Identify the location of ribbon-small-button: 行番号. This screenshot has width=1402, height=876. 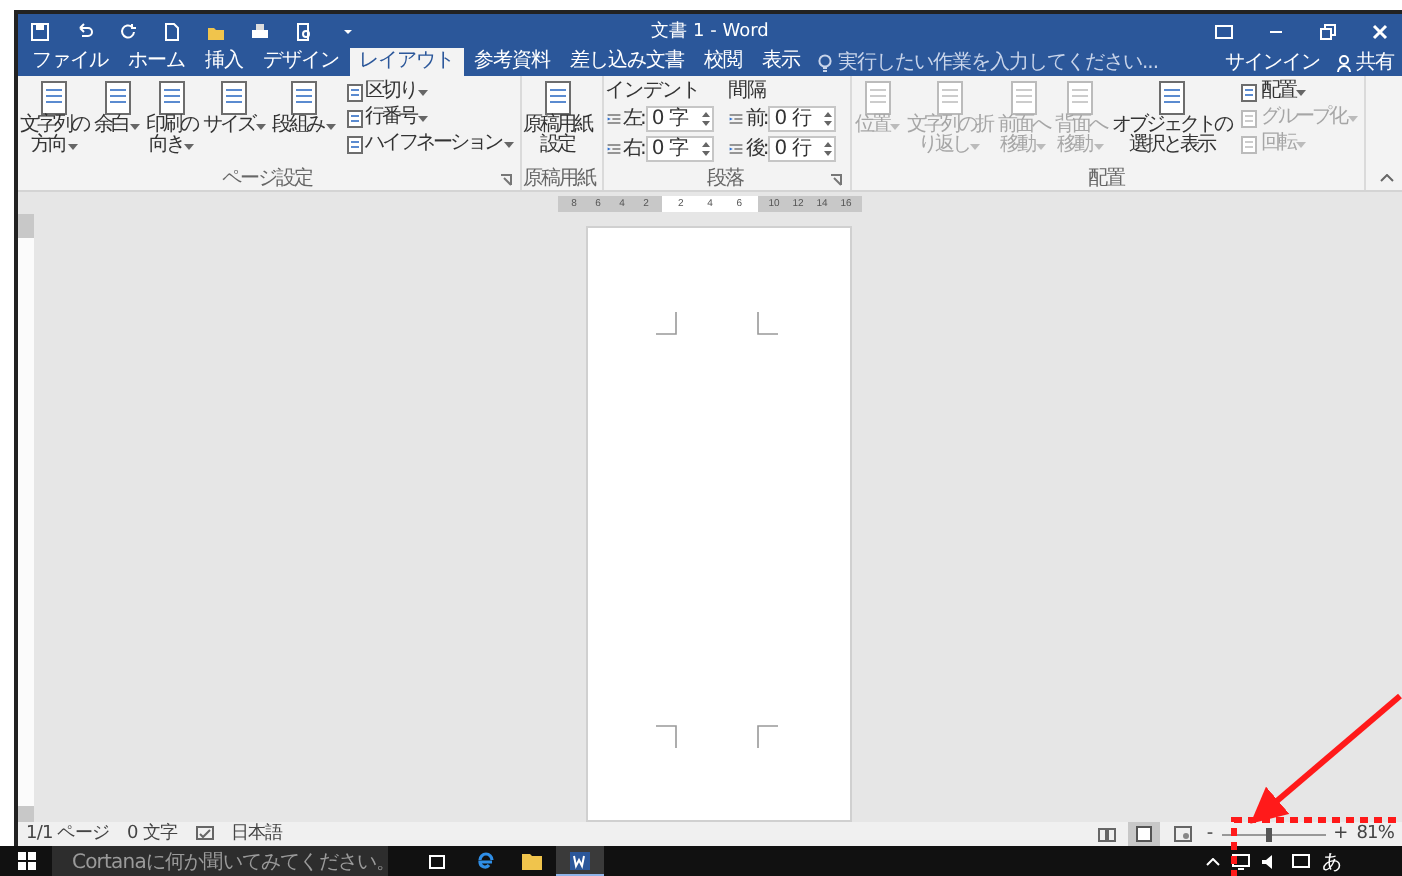
(429, 118).